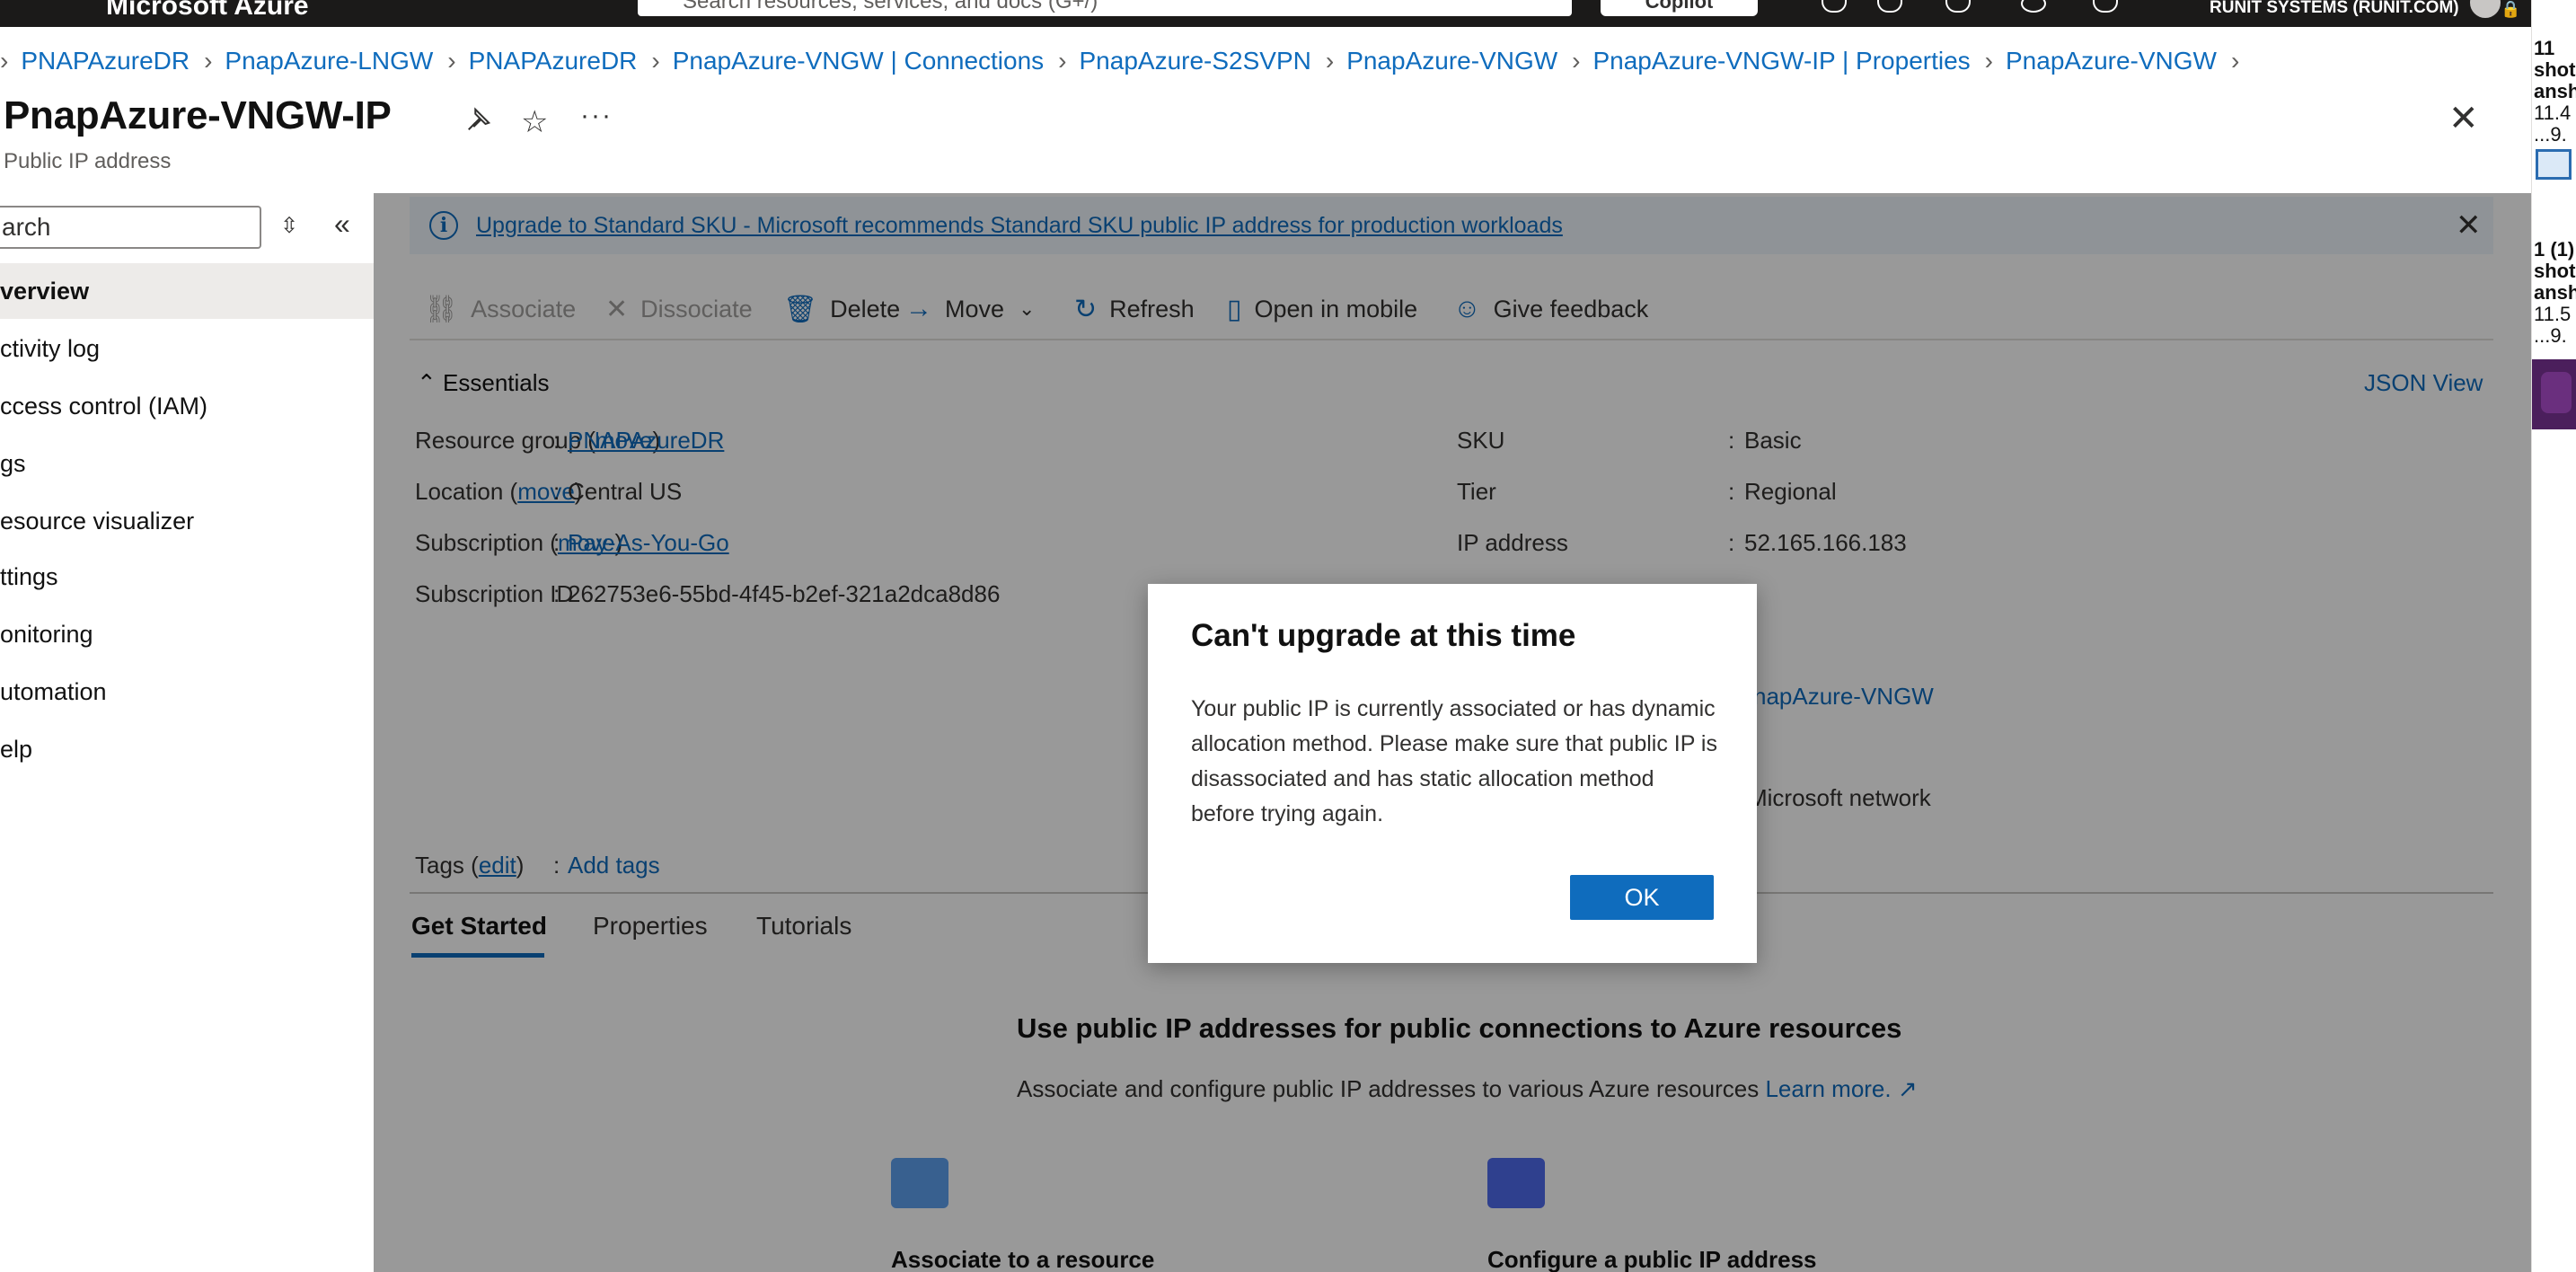 This screenshot has width=2576, height=1272. What do you see at coordinates (1383, 635) in the screenshot?
I see `dialog-title: Can't upgrade at this time` at bounding box center [1383, 635].